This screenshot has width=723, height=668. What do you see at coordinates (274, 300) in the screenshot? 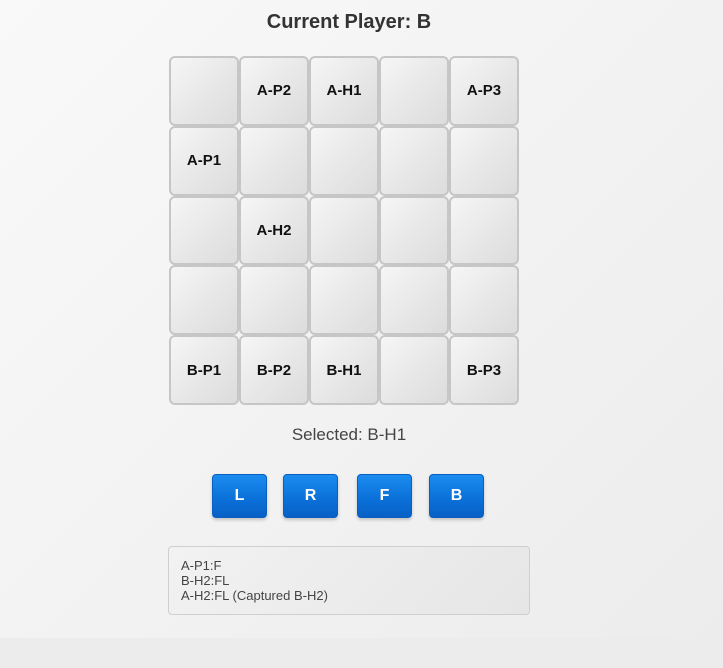
I see `board-cell-r3-c1` at bounding box center [274, 300].